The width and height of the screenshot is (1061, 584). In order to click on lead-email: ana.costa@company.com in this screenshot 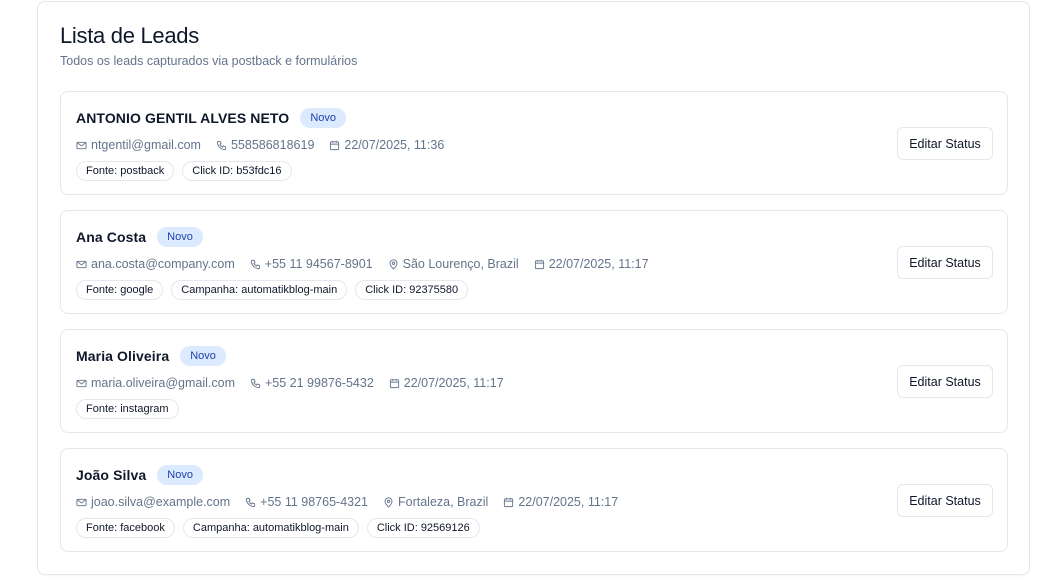, I will do `click(155, 264)`.